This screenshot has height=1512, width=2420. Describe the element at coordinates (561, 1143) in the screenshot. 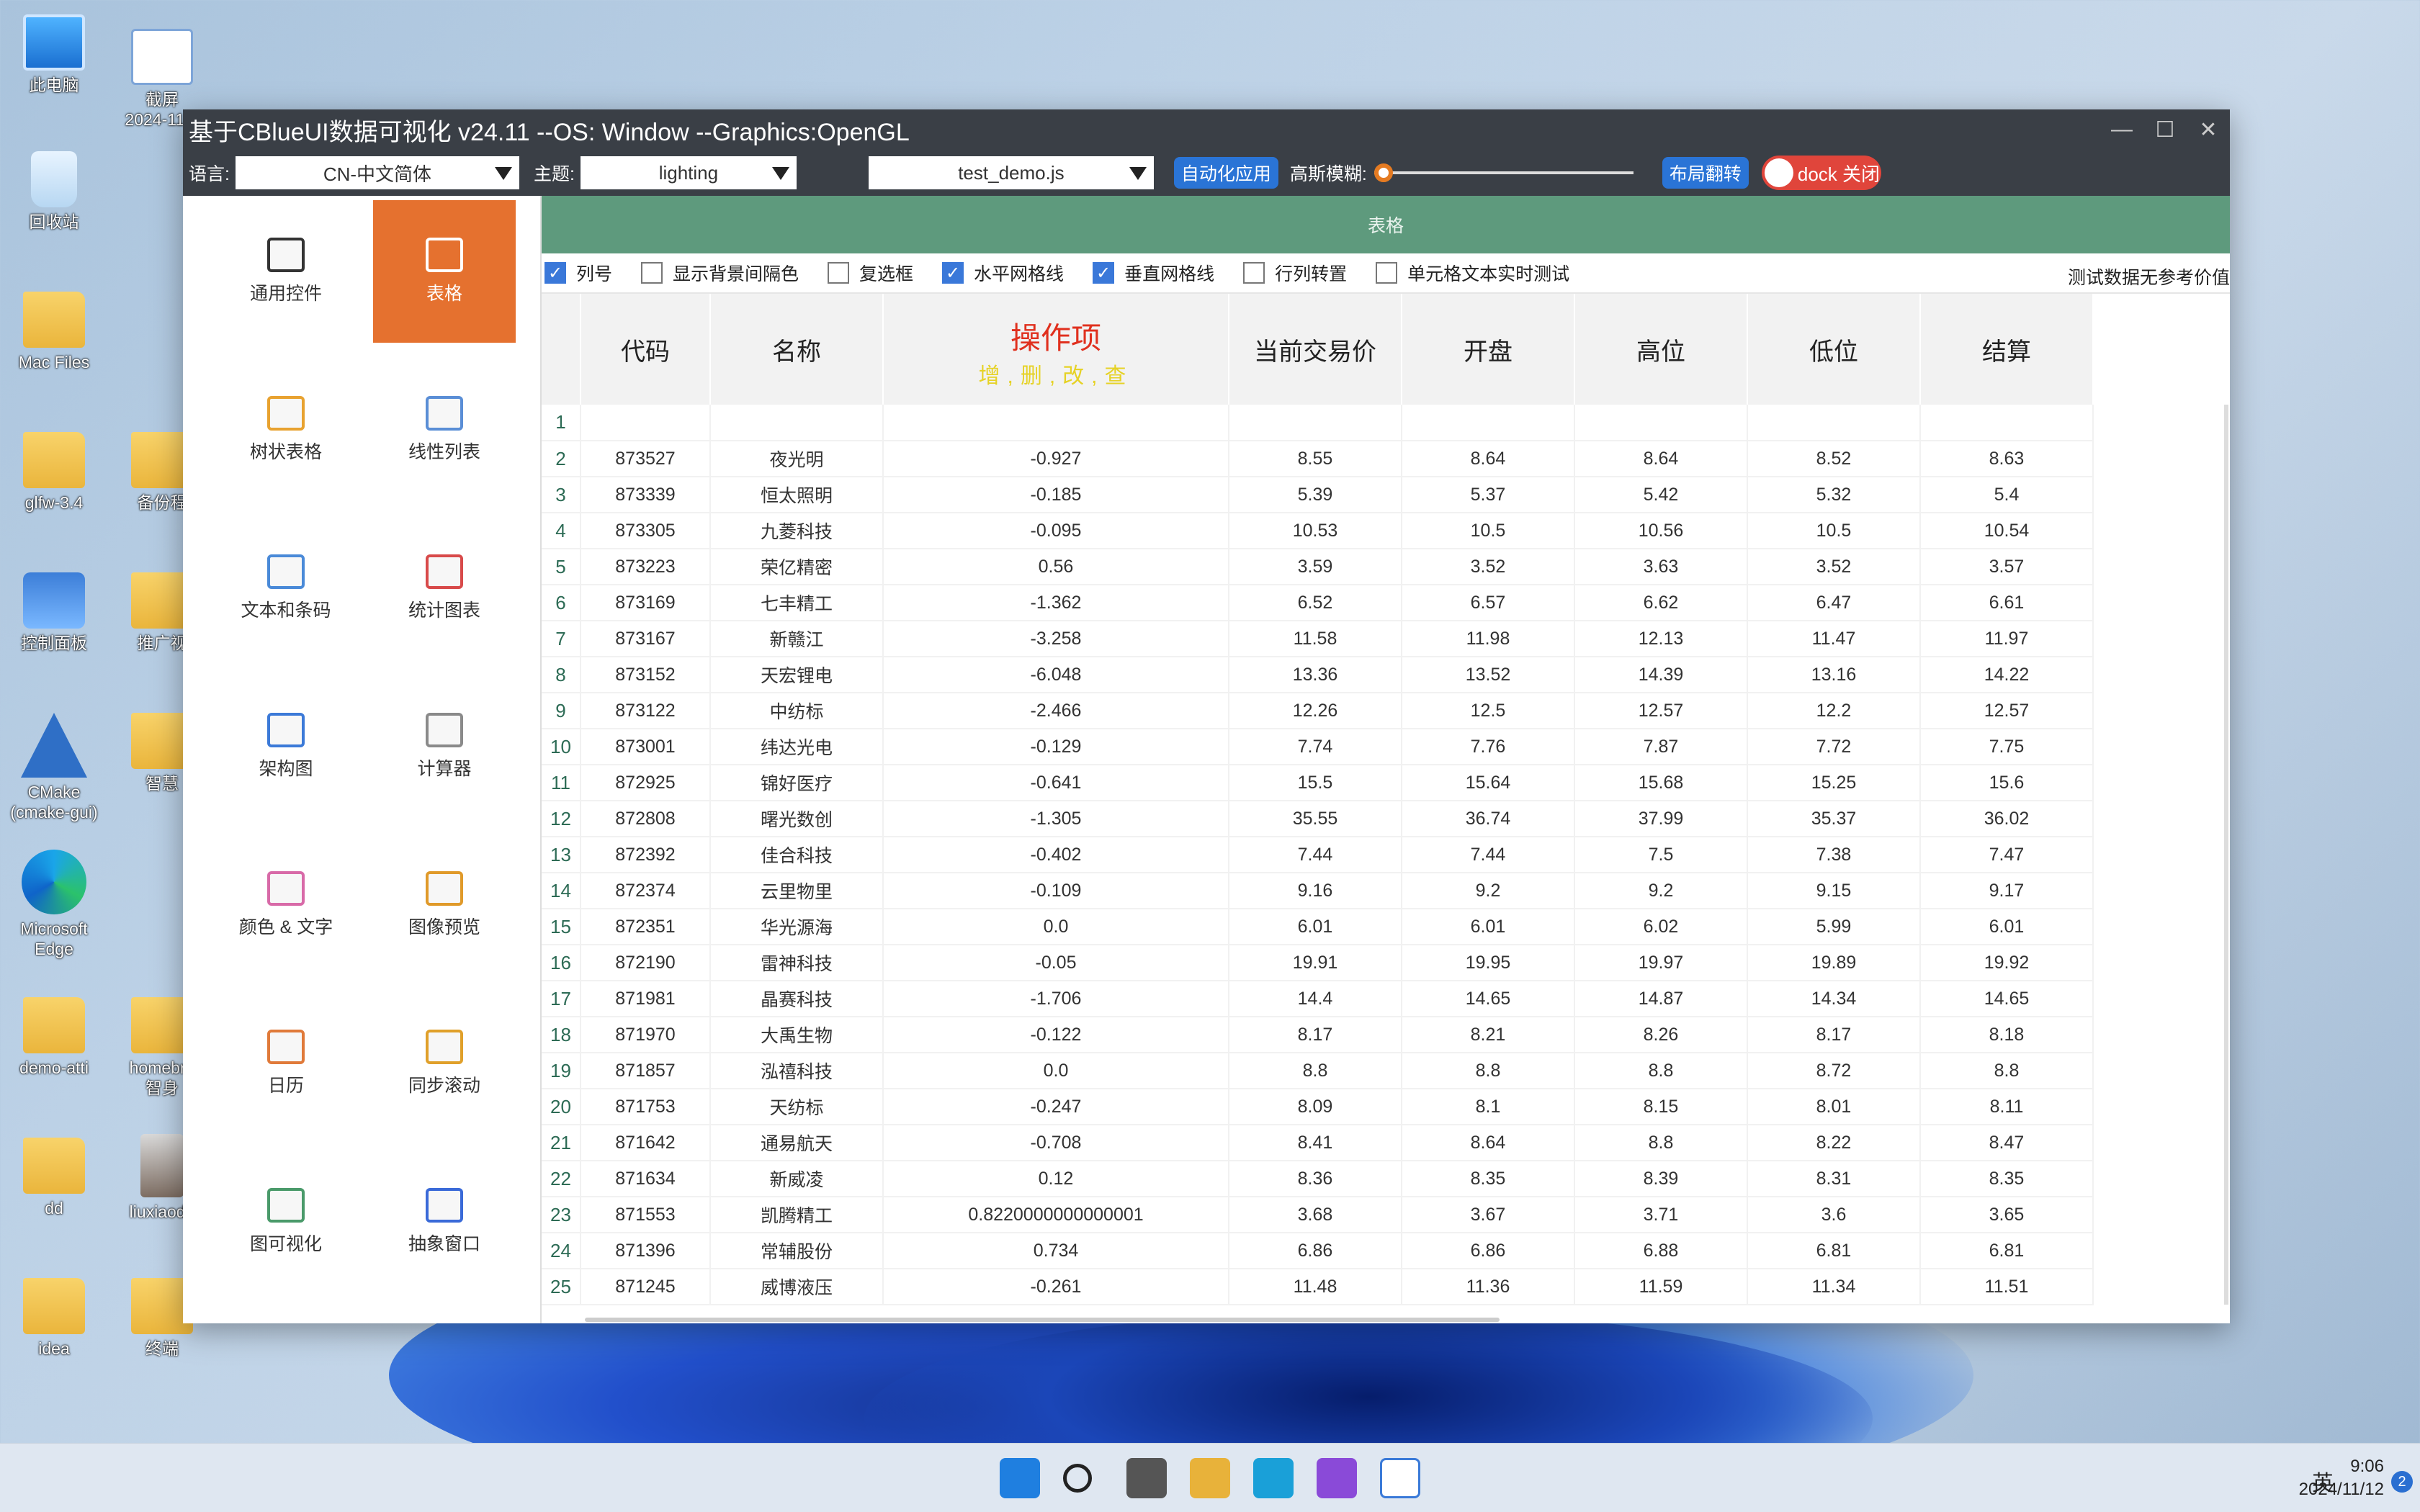

I see `row-index: 21` at that location.